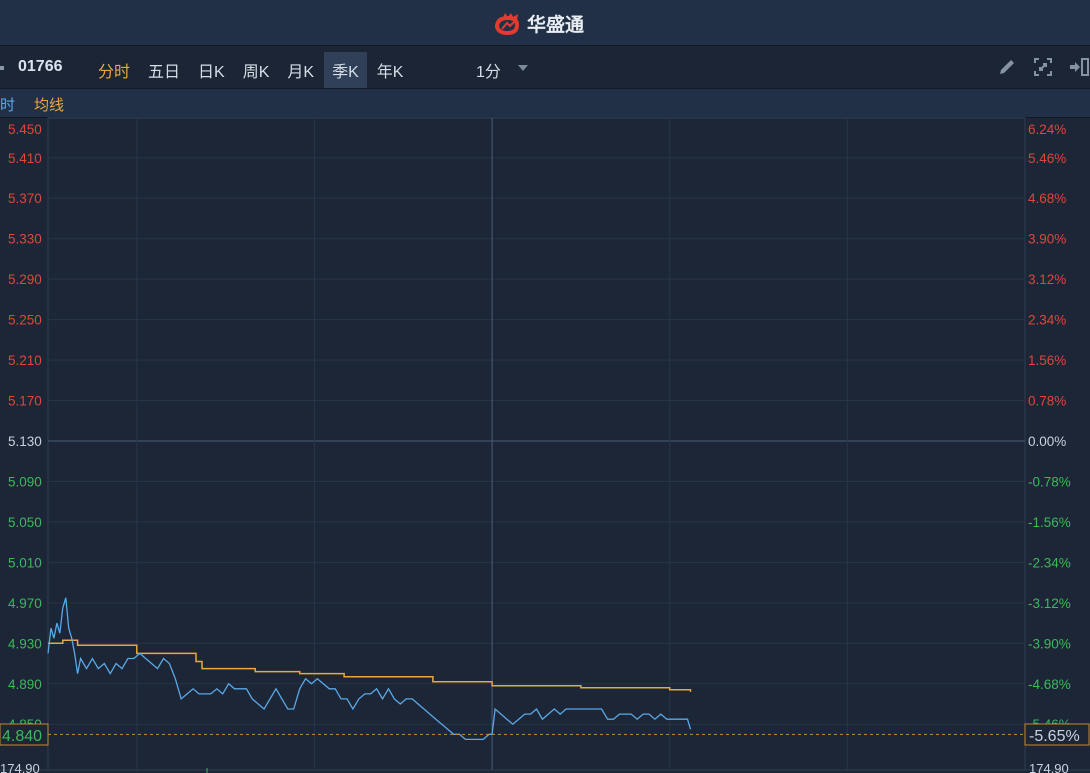  Describe the element at coordinates (1047, 239) in the screenshot. I see `pct-tick-label: 3.90%` at that location.